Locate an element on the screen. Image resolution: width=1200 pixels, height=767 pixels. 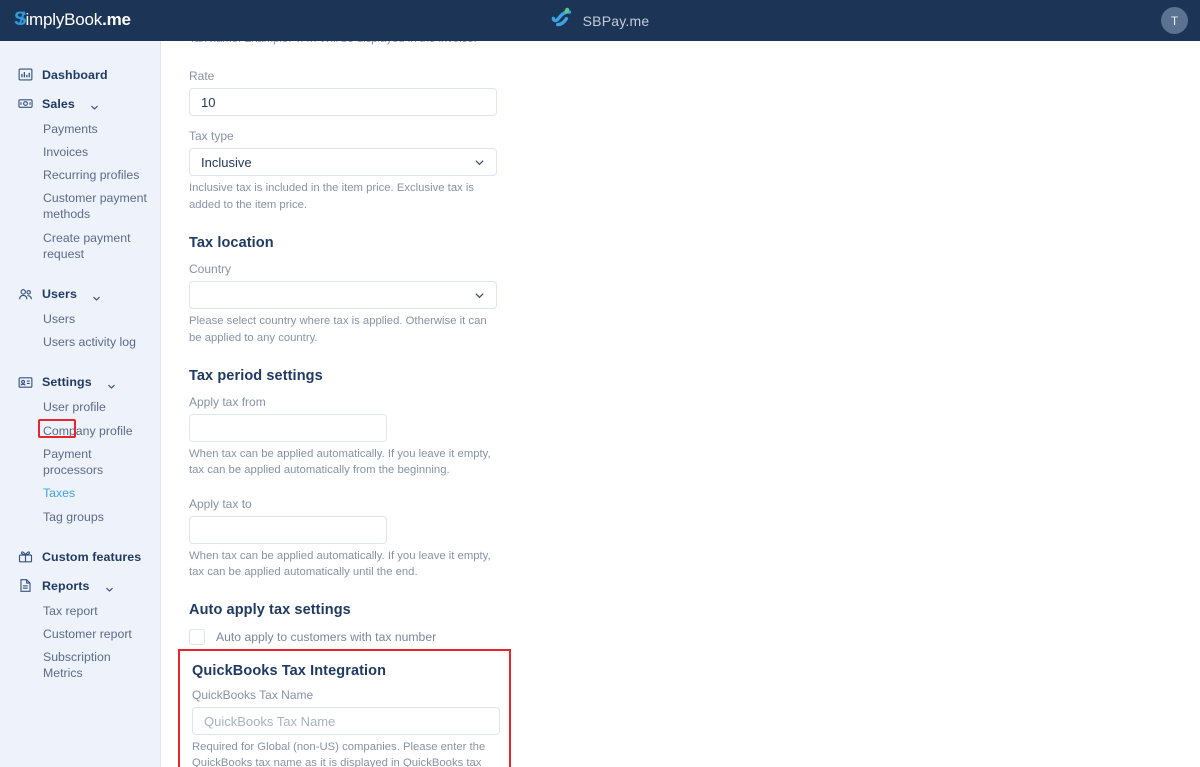
rate-label: Rate is located at coordinates (202, 76).